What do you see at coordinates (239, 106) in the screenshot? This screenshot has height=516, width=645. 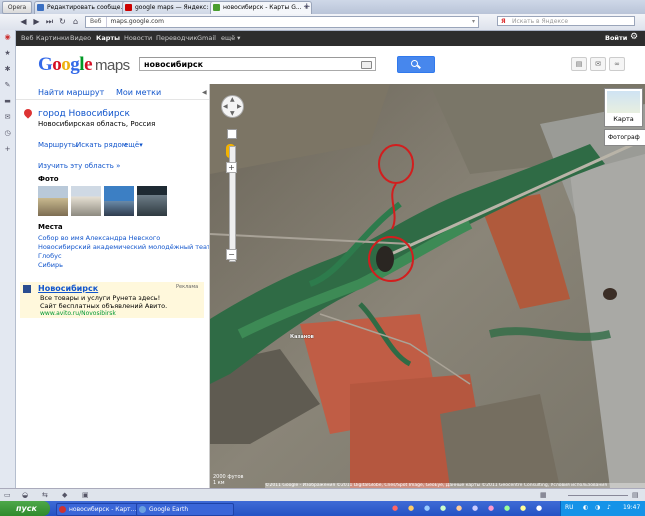 I see `pan-right-icon: ▶` at bounding box center [239, 106].